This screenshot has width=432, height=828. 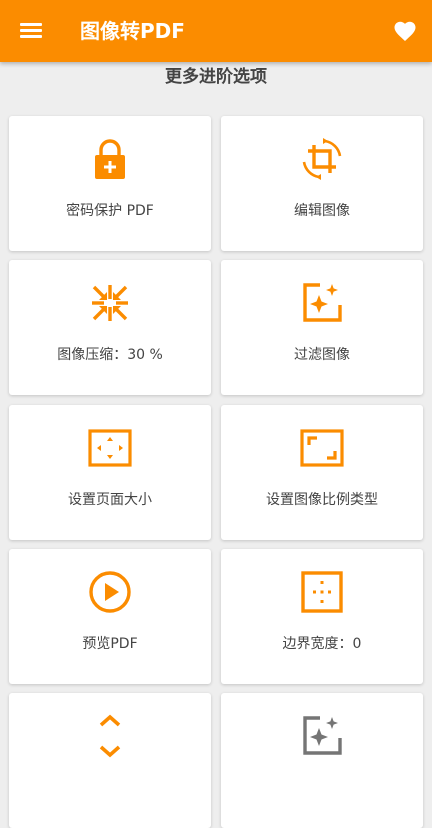 I want to click on password-protect-card: 密码保护 PDF, so click(x=110, y=183).